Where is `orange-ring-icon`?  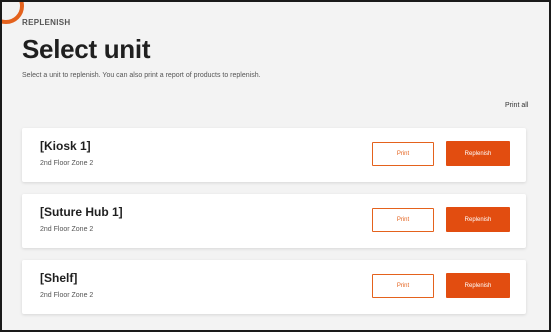
orange-ring-icon is located at coordinates (13, 13).